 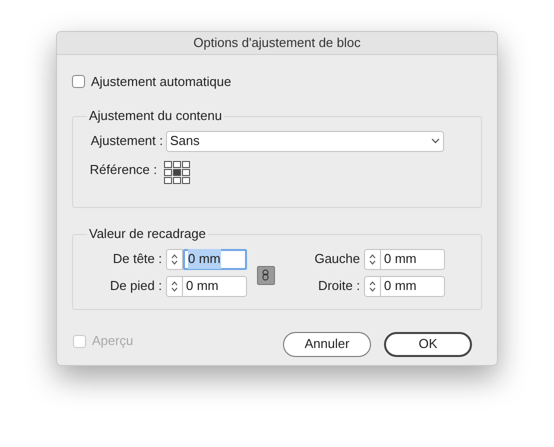 What do you see at coordinates (113, 341) in the screenshot?
I see `checkbox-label: Aperçu` at bounding box center [113, 341].